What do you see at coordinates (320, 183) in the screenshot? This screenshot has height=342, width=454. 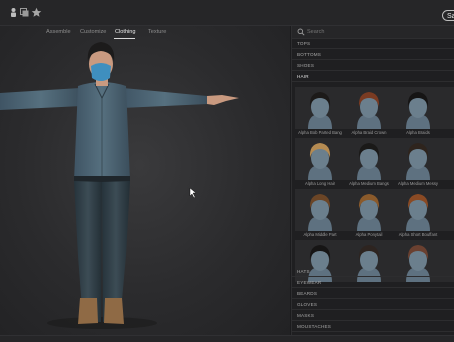 I see `hair-label: Alpha Long Hair` at bounding box center [320, 183].